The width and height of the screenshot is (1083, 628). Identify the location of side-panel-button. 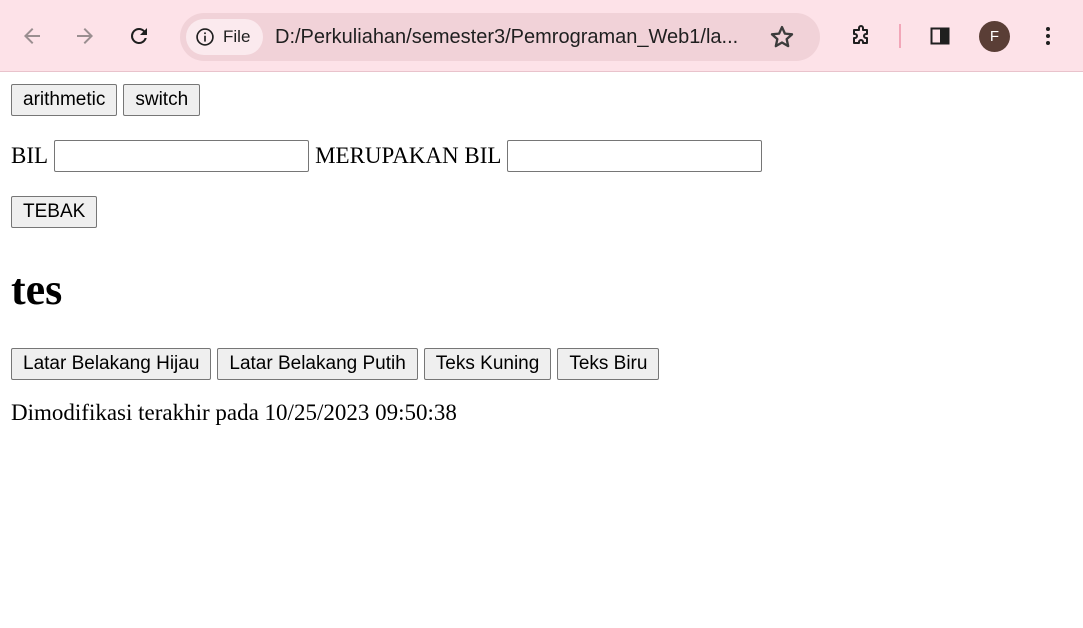
(940, 36).